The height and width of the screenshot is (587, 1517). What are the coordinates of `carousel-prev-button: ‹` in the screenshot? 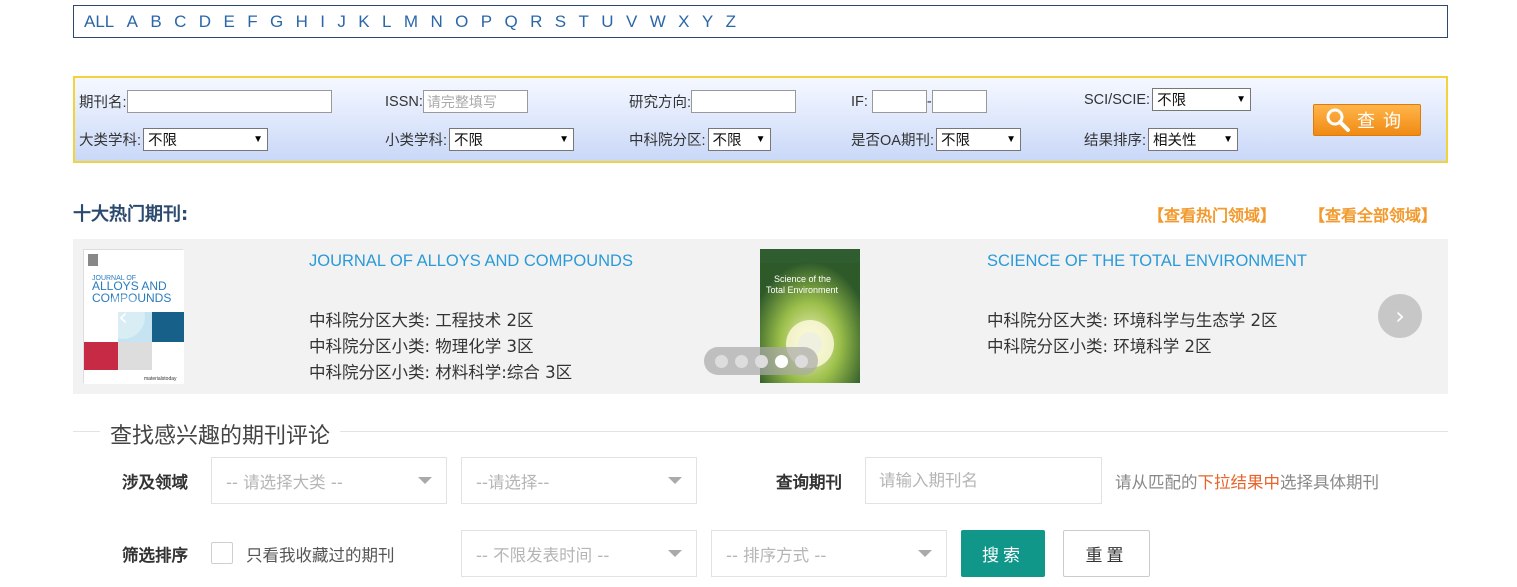 It's located at (123, 317).